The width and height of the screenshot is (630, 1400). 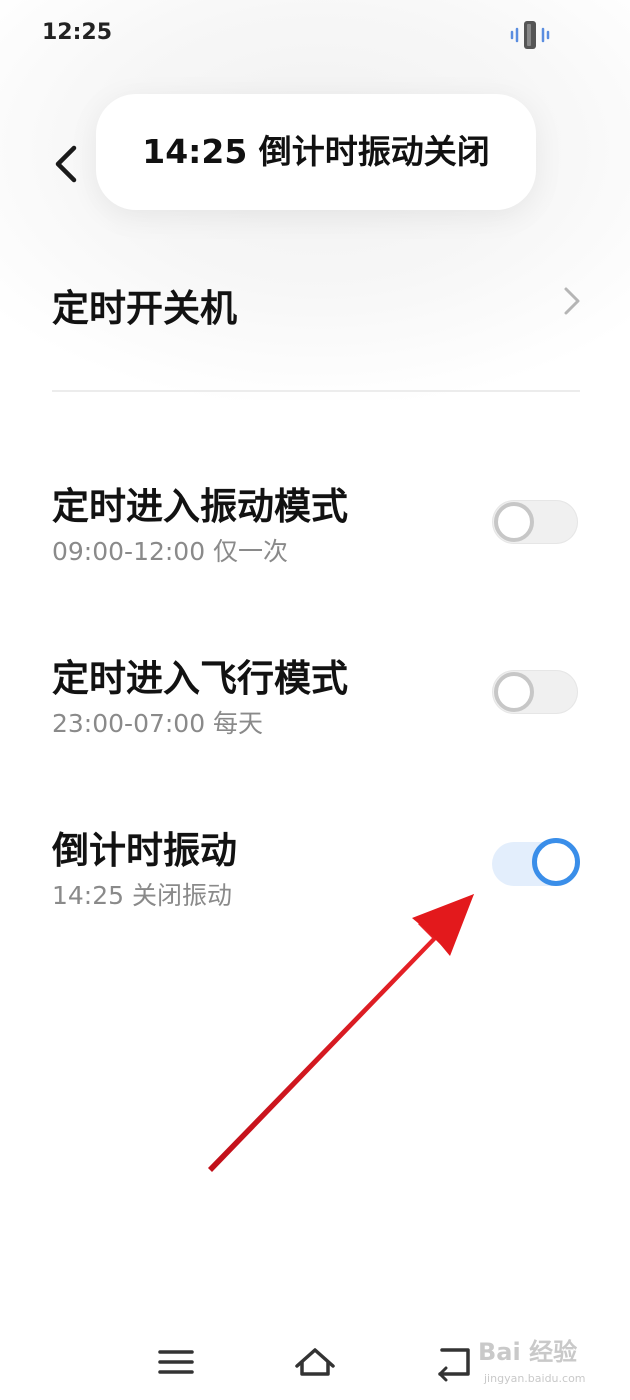 I want to click on status-time: 12:25, so click(x=77, y=32).